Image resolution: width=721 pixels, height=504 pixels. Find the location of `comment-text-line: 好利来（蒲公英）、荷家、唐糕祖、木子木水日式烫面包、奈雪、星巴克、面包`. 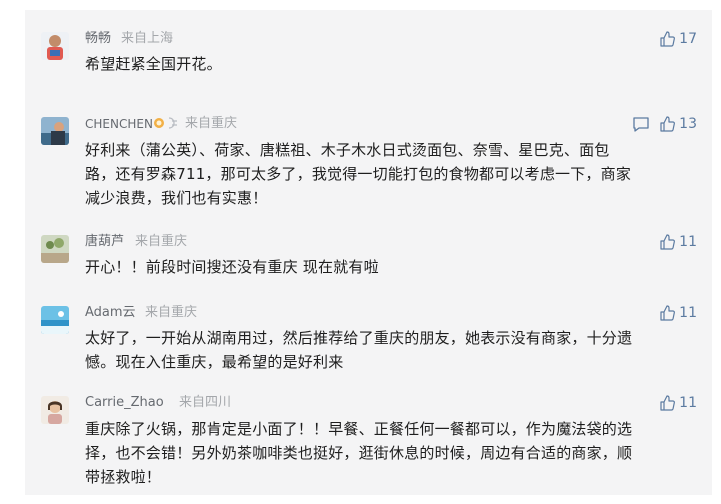

comment-text-line: 好利来（蒲公英）、荷家、唐糕祖、木子木水日式烫面包、奈雪、星巴克、面包 is located at coordinates (347, 150).